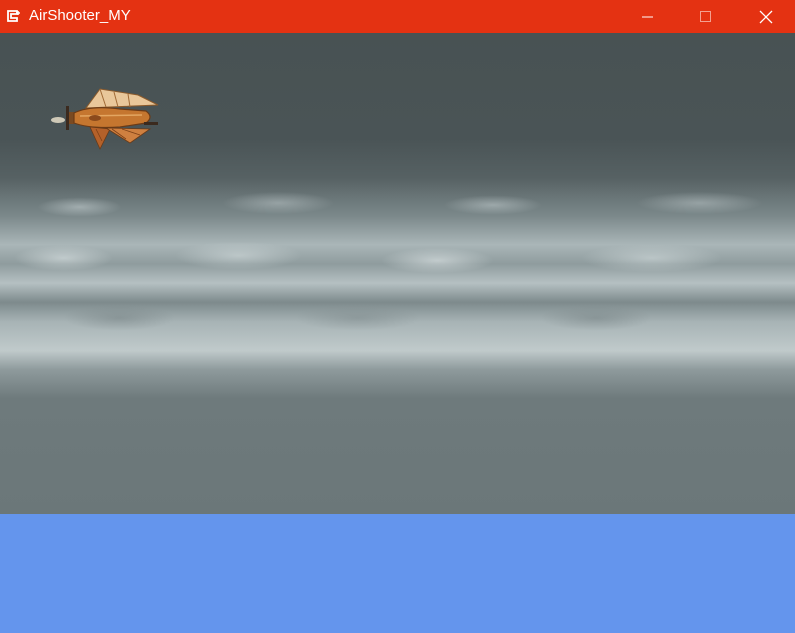  What do you see at coordinates (397, 16) in the screenshot?
I see `title-bar: AirShooter_MY` at bounding box center [397, 16].